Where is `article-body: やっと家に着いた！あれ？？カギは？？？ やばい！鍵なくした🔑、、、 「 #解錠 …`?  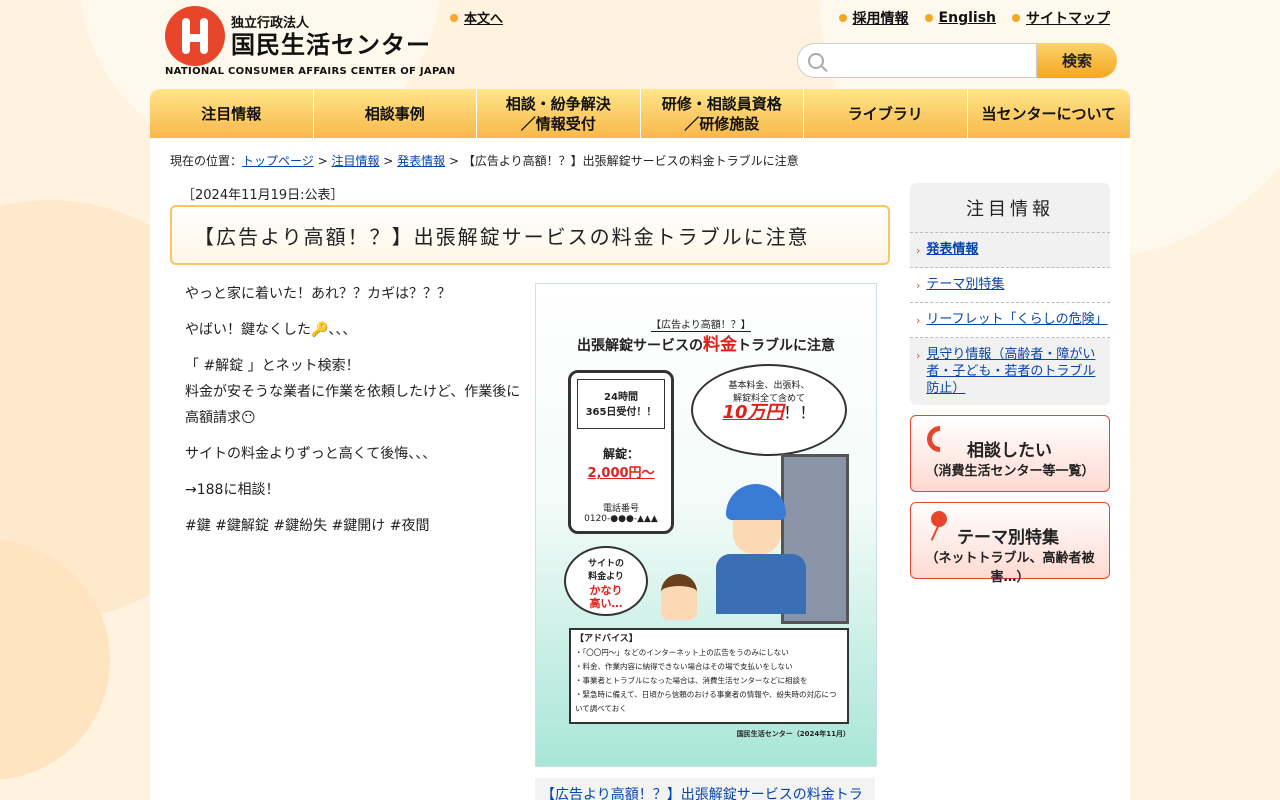 article-body: やっと家に着いた！あれ？？カギは？？？ やばい！鍵なくした🔑、、、 「 #解錠 … is located at coordinates (355, 415).